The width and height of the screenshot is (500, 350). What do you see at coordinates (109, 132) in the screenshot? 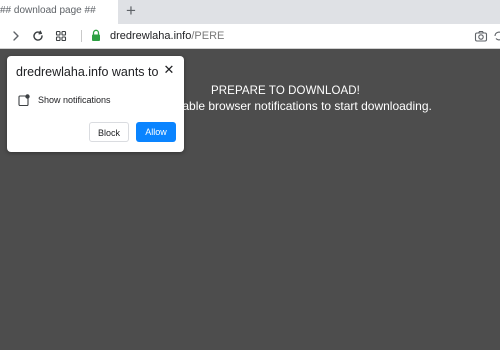
I see `block-button: Block` at bounding box center [109, 132].